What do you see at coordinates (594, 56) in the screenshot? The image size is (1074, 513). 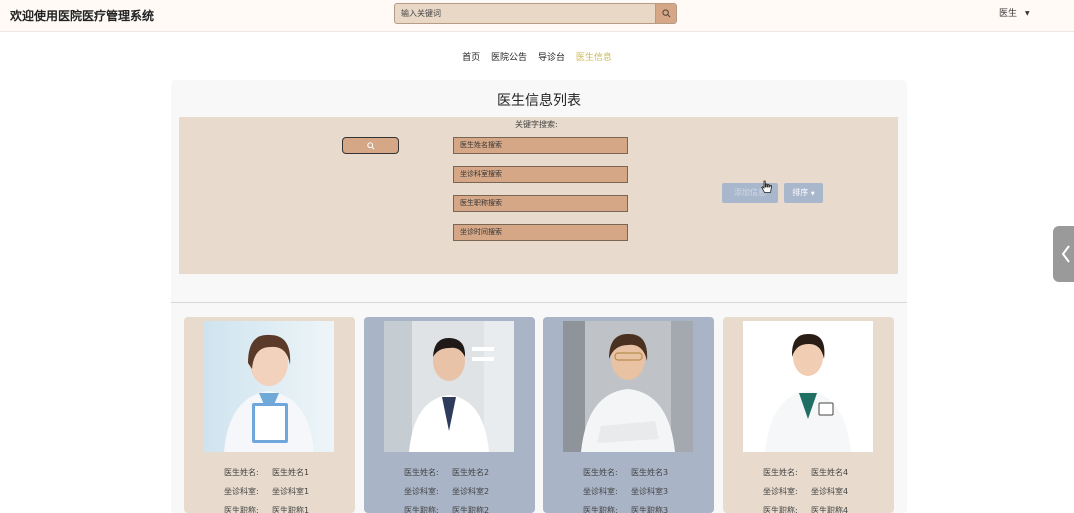 I see `nav-item-doctor-info: 医生信息` at bounding box center [594, 56].